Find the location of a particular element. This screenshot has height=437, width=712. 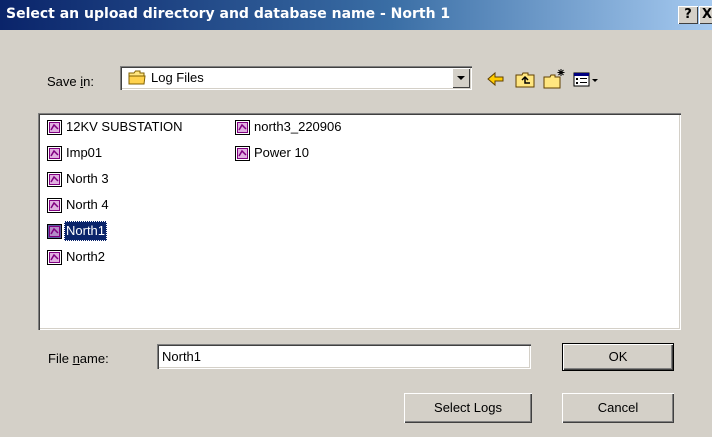

folder-icon is located at coordinates (137, 79).